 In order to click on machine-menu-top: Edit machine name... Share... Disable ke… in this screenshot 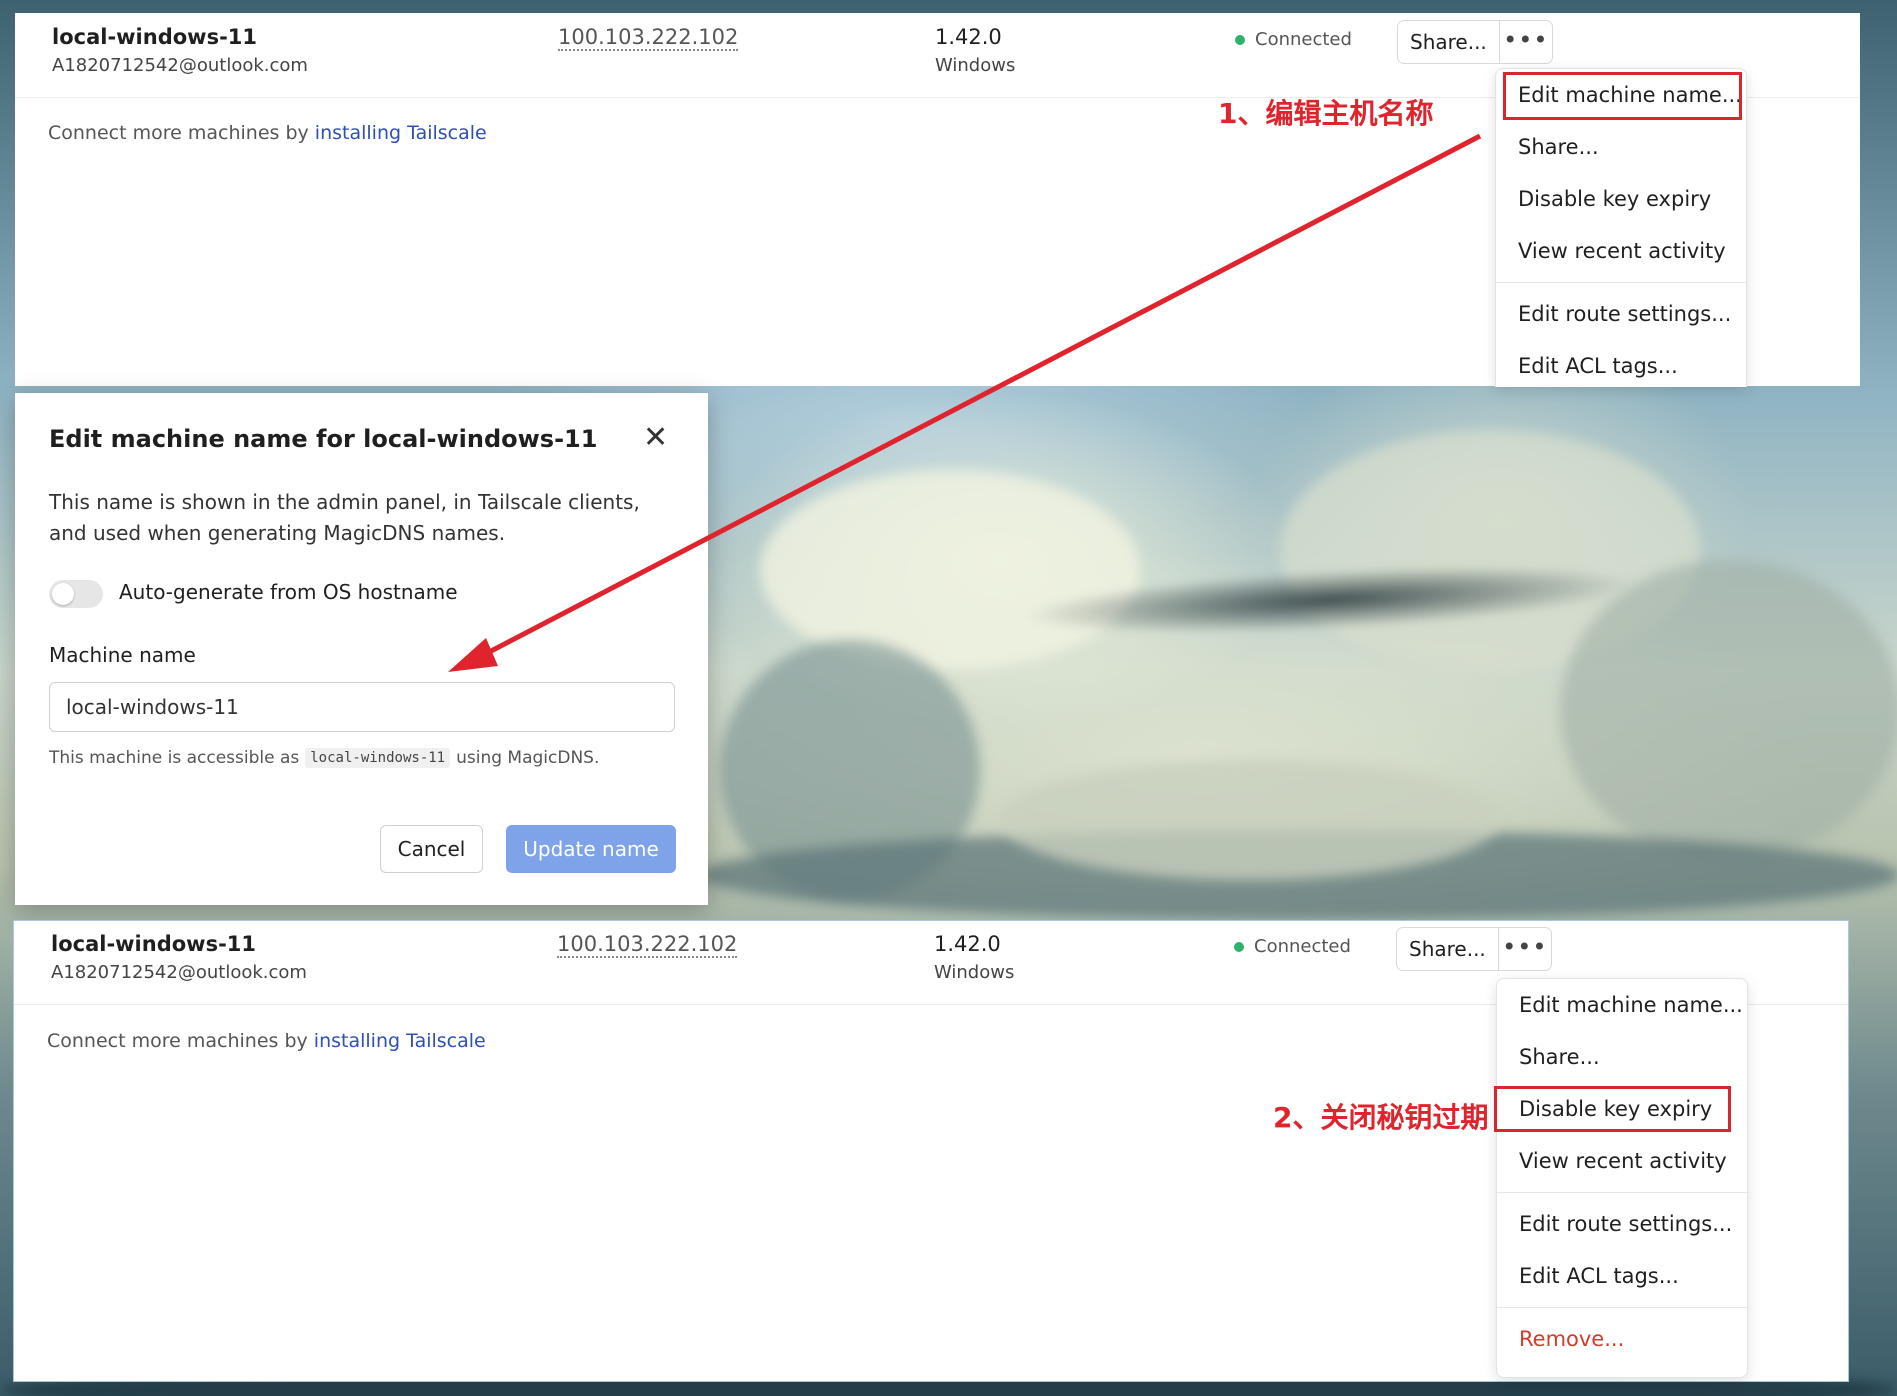, I will do `click(1621, 227)`.